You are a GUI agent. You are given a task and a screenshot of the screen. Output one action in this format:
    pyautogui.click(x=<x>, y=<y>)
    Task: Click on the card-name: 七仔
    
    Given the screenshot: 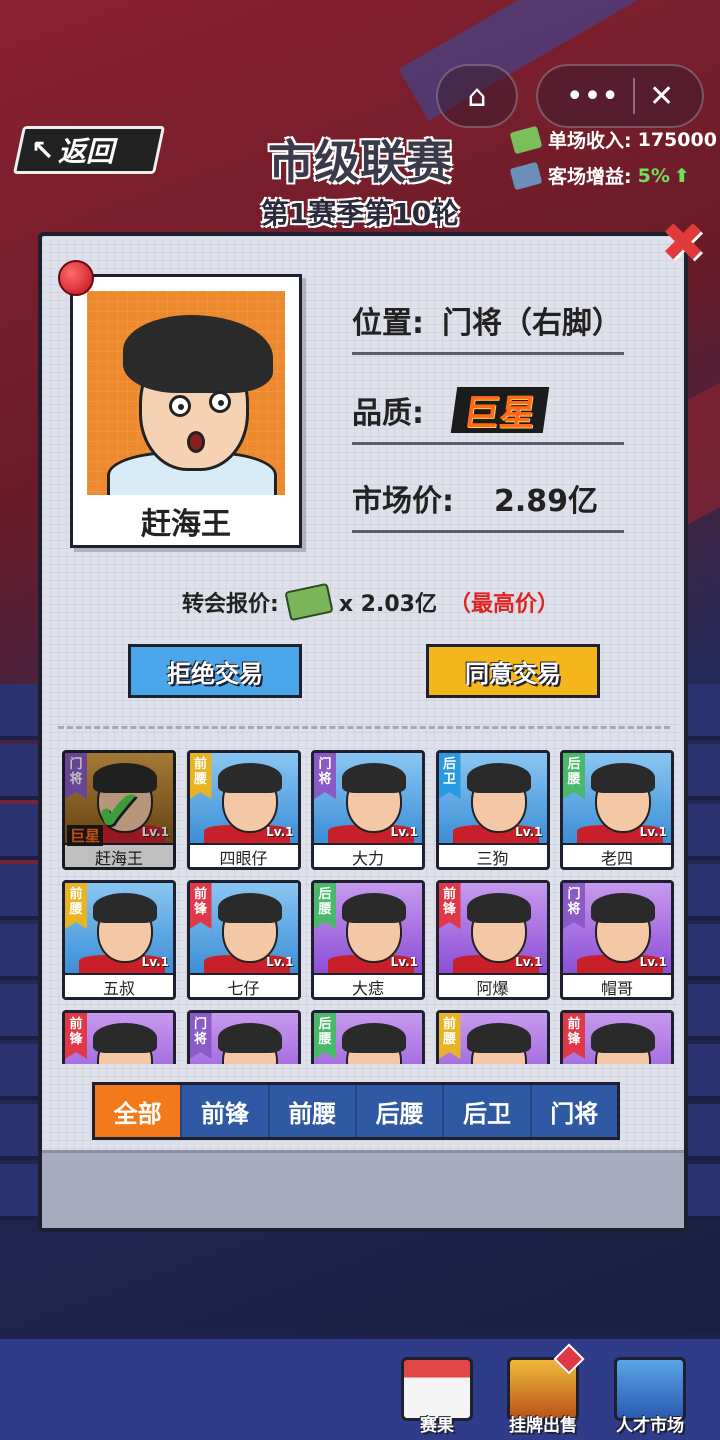 What is the action you would take?
    pyautogui.click(x=243, y=985)
    